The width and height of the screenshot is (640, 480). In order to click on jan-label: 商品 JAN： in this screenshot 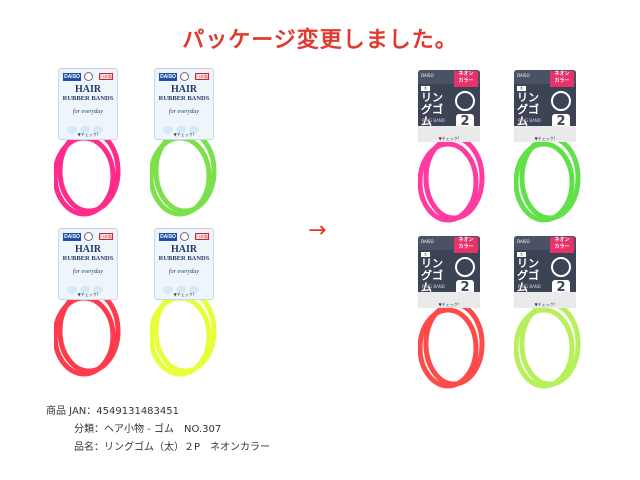, I will do `click(71, 411)`.